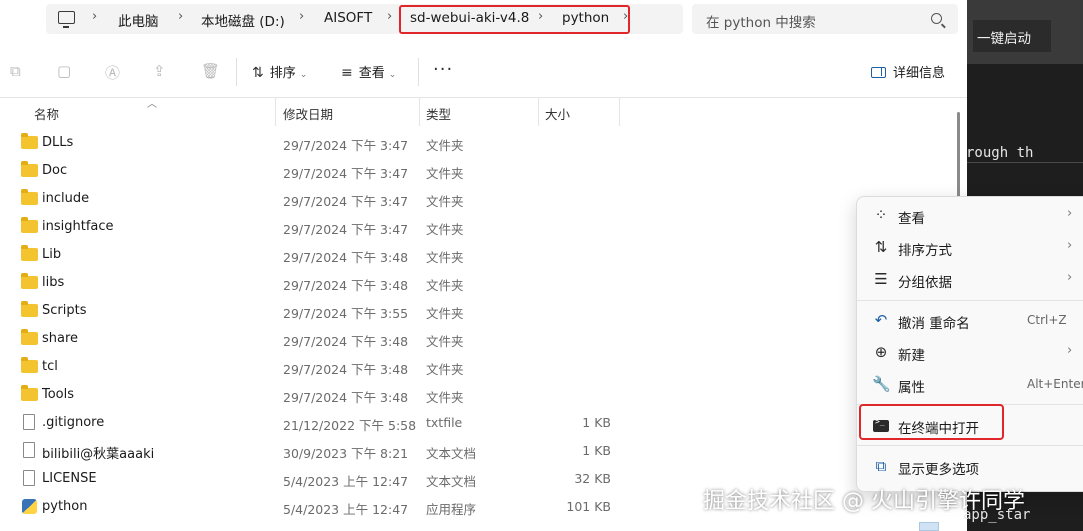 This screenshot has width=1083, height=531. I want to click on more-options-icon: ⧉, so click(881, 466).